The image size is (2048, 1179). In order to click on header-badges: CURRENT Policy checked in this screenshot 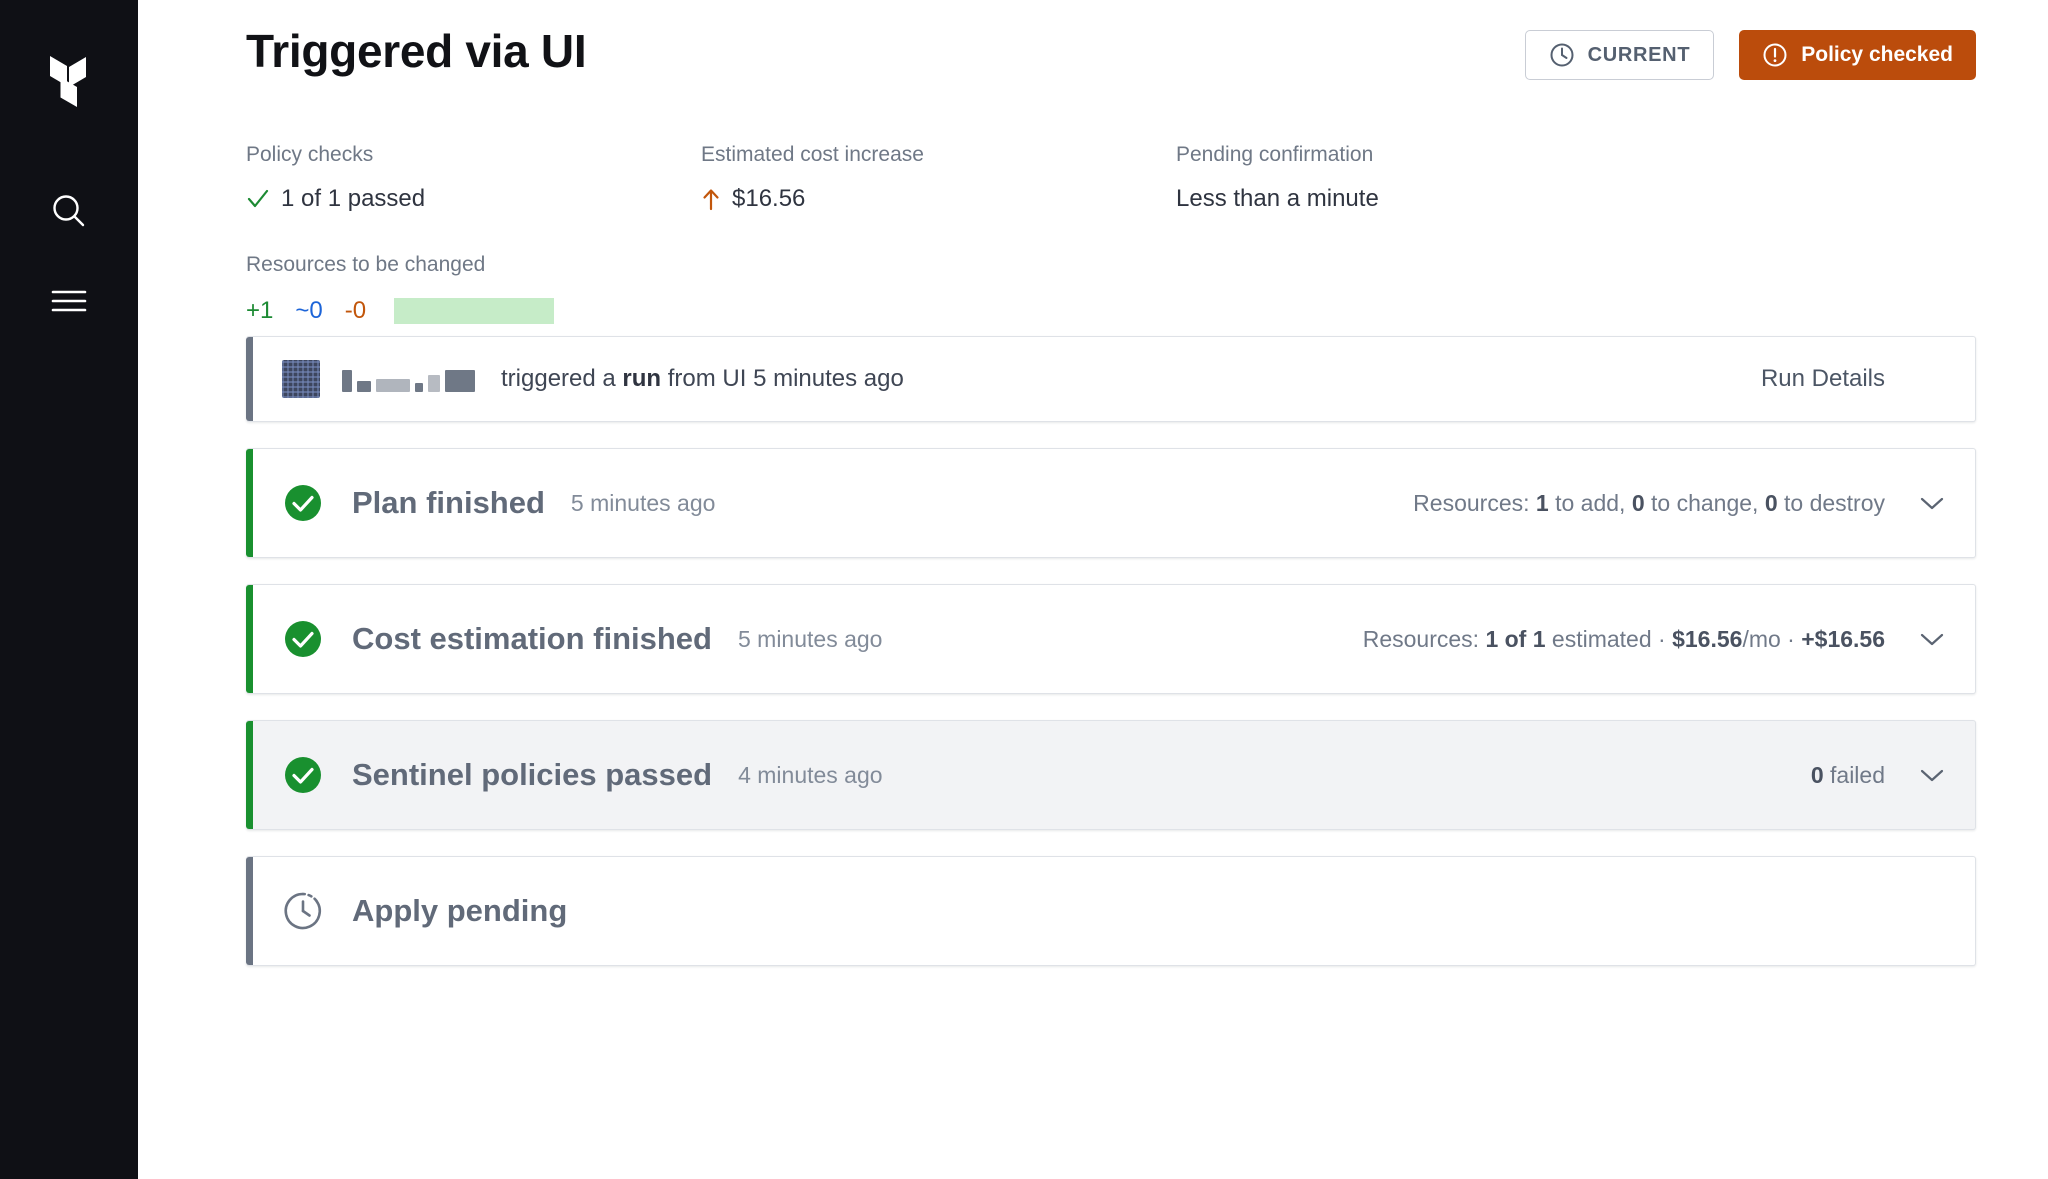, I will do `click(1750, 47)`.